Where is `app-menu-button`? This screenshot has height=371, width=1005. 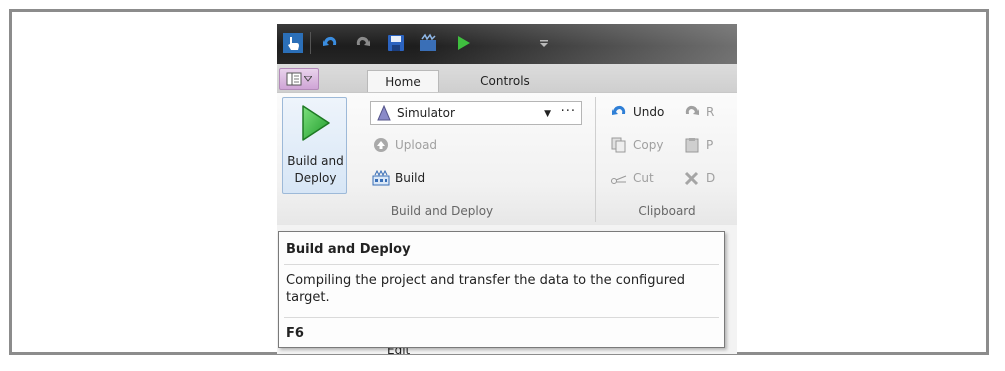 app-menu-button is located at coordinates (299, 79).